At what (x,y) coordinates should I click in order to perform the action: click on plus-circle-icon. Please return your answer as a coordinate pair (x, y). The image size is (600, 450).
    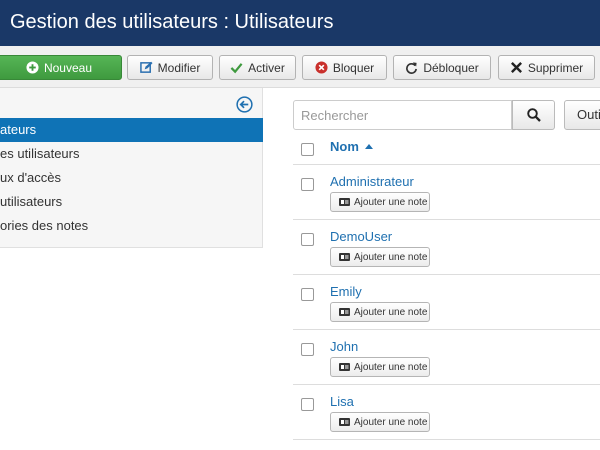
    Looking at the image, I should click on (32, 67).